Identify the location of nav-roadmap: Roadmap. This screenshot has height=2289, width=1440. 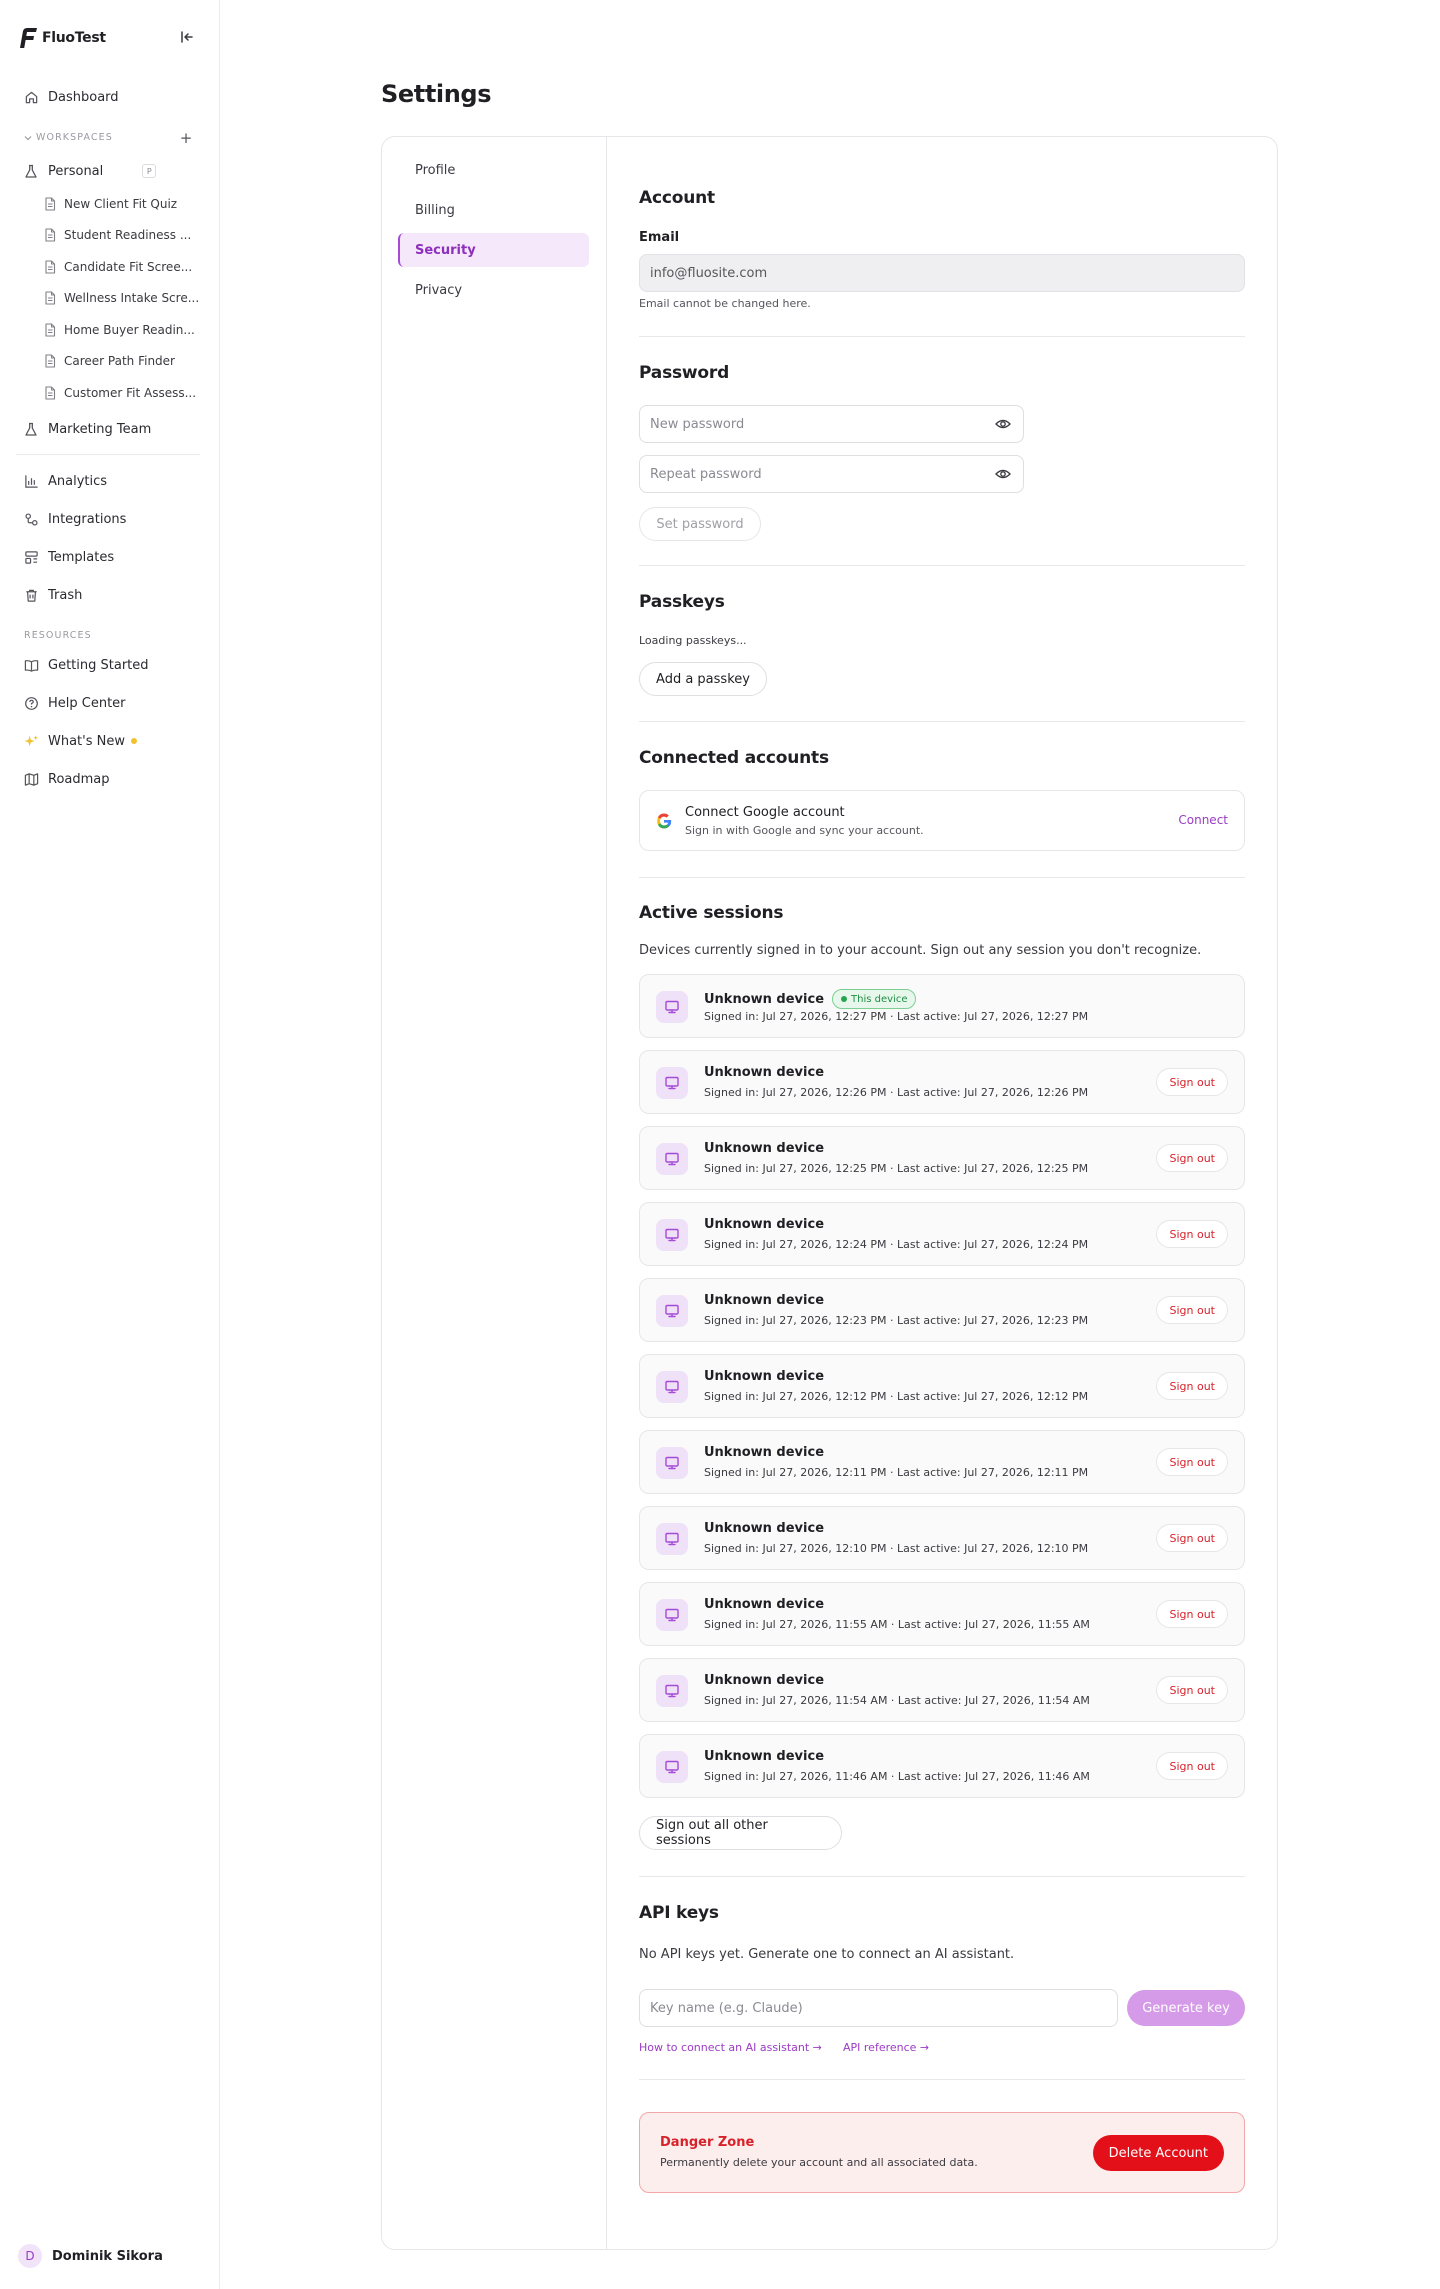
(110, 779).